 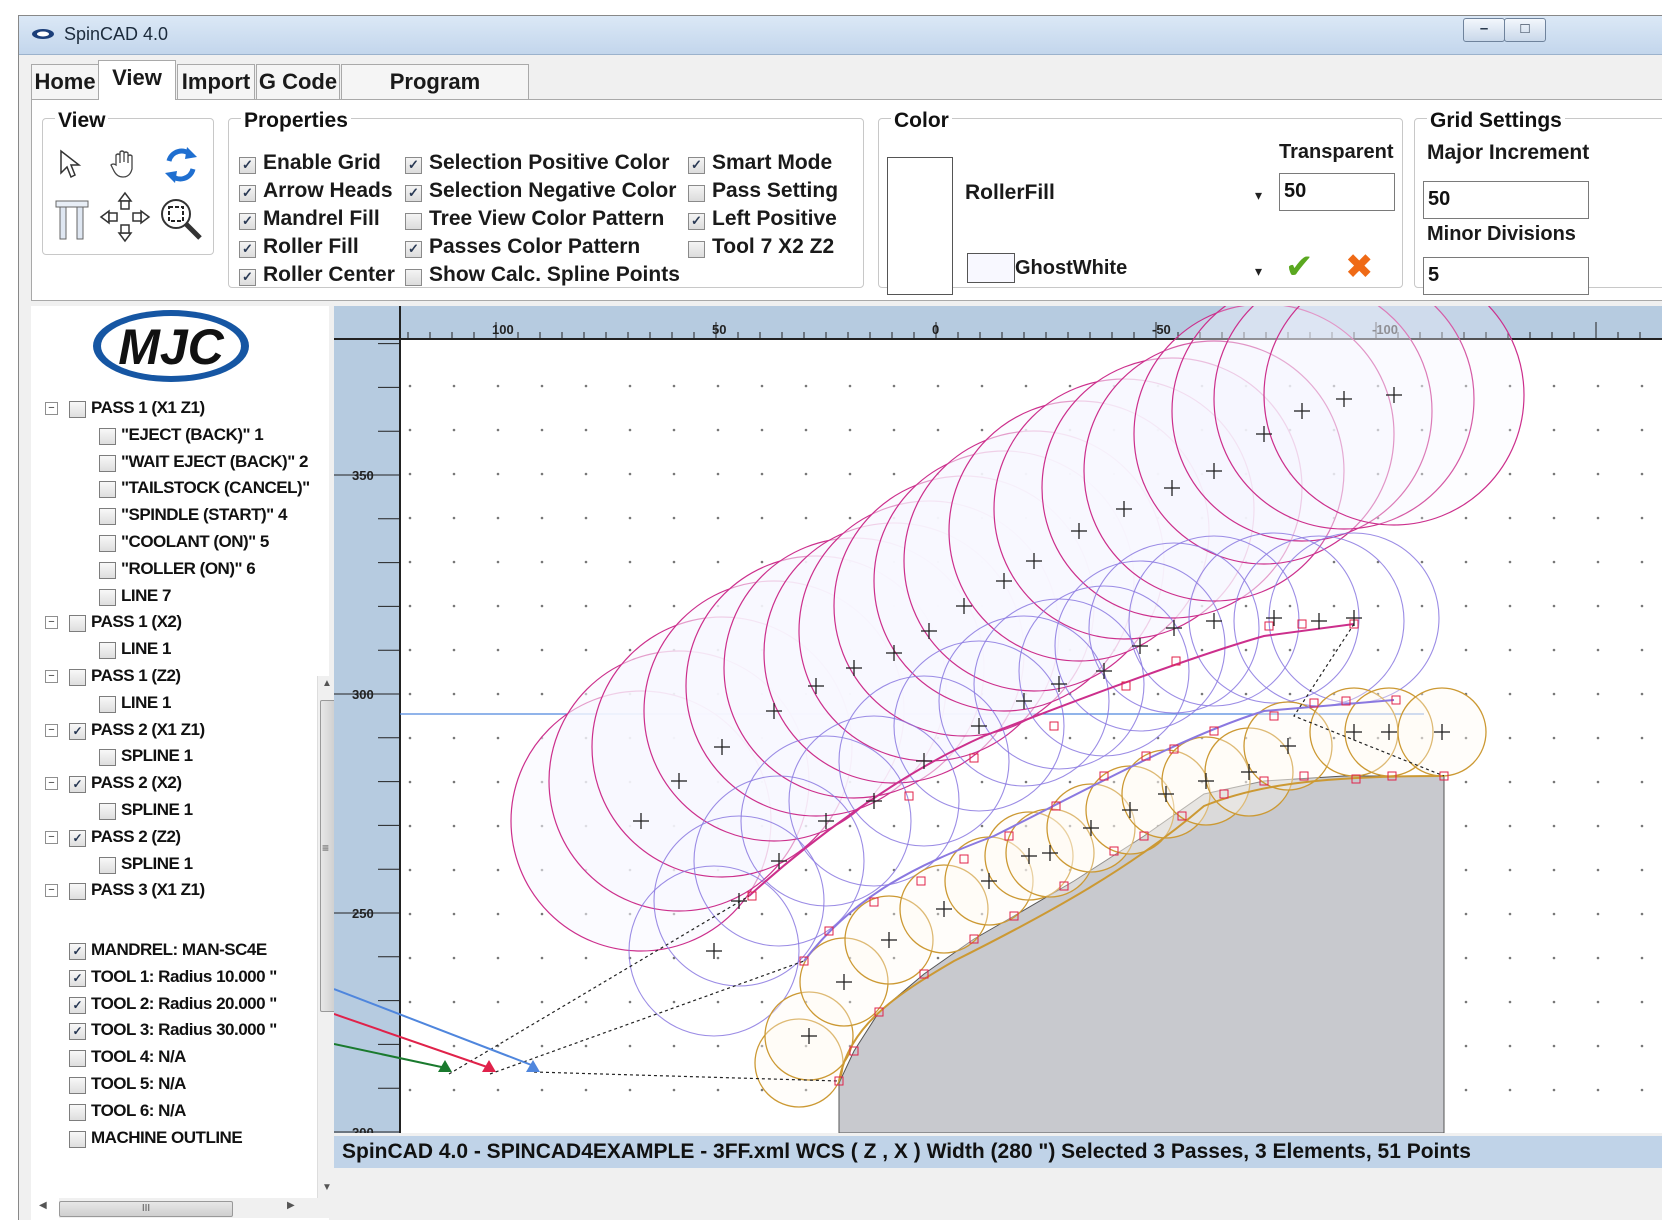 I want to click on tab-view: View, so click(x=137, y=80).